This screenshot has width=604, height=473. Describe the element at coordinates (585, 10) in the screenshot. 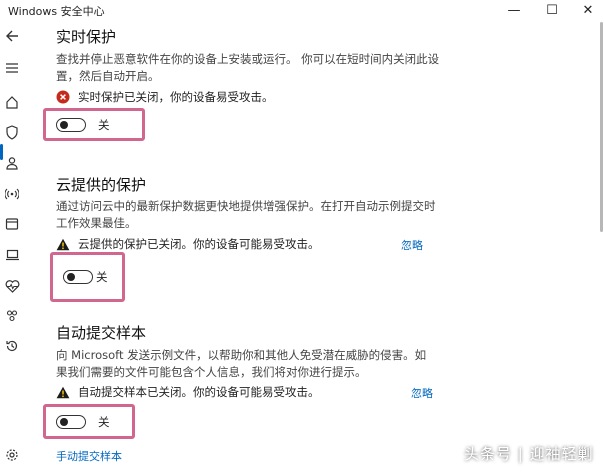

I see `close-button: ✕` at that location.